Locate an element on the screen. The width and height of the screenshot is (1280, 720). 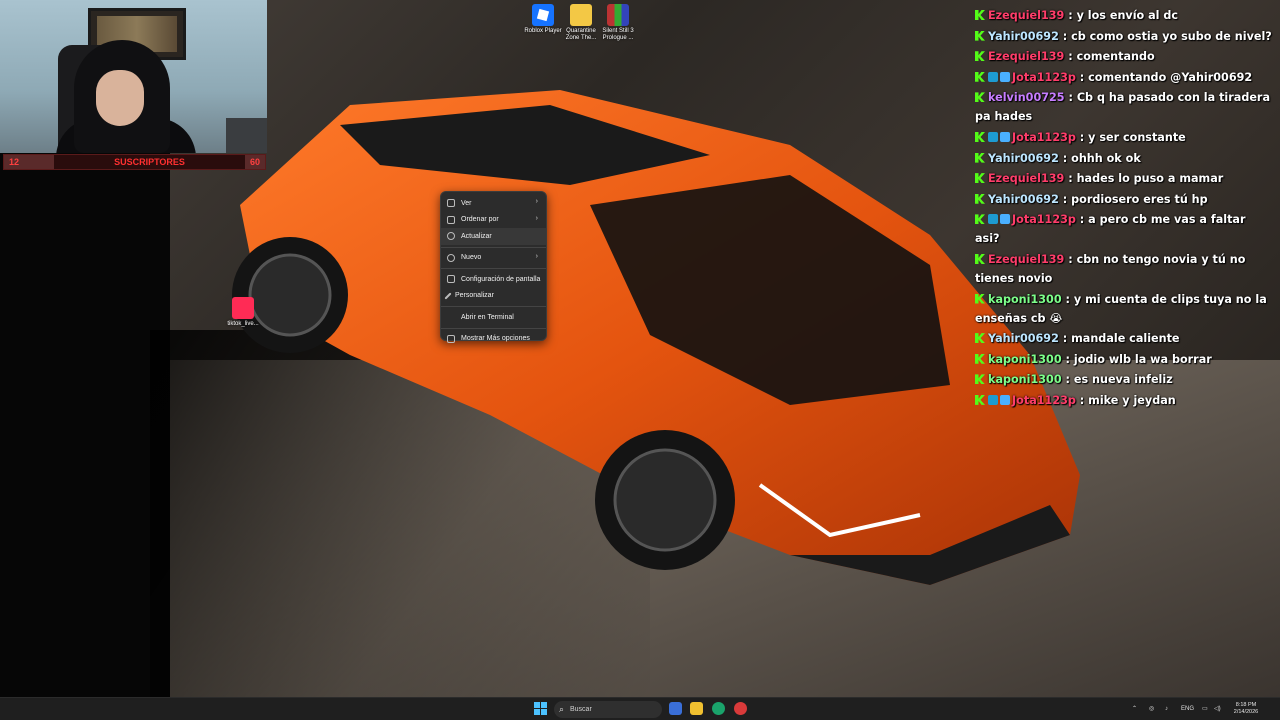
menu-item-nuevo: Nuevo › is located at coordinates (493, 258).